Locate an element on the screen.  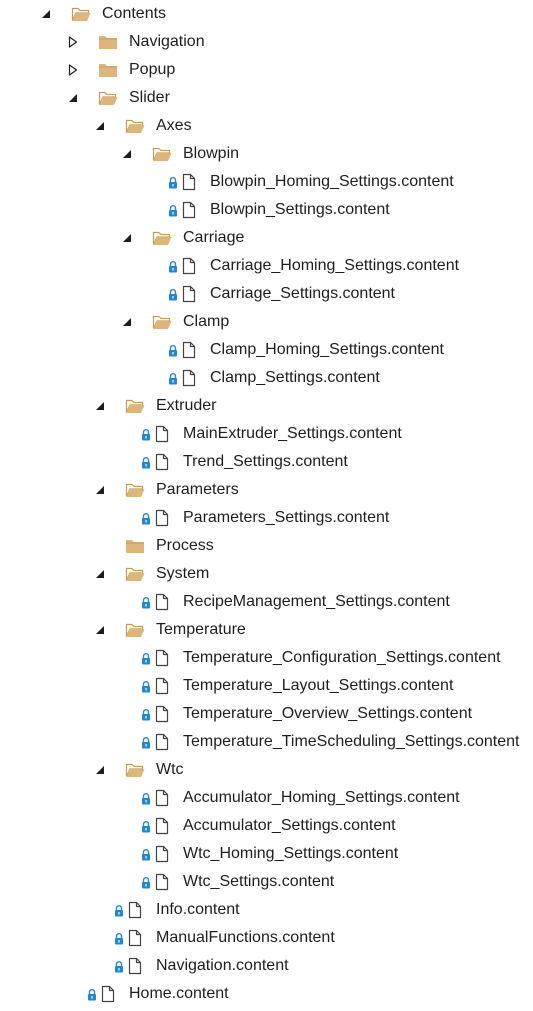
folder-node-parameters: Parameters is located at coordinates (266, 490).